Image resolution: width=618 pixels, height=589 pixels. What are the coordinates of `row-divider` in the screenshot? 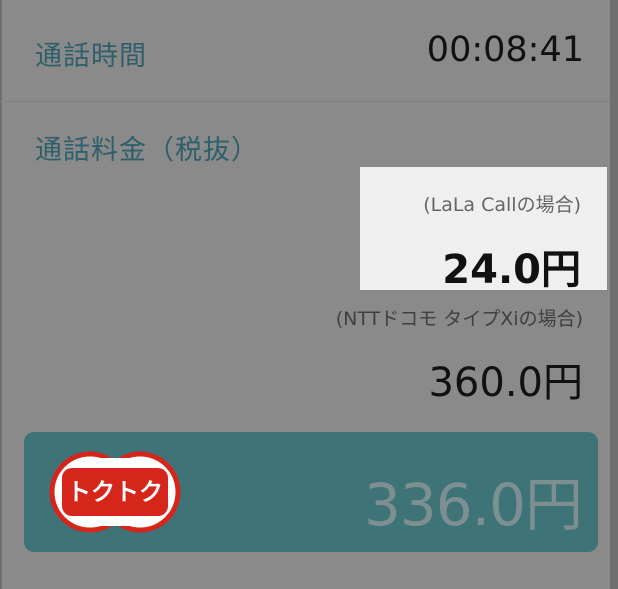 It's located at (305, 101).